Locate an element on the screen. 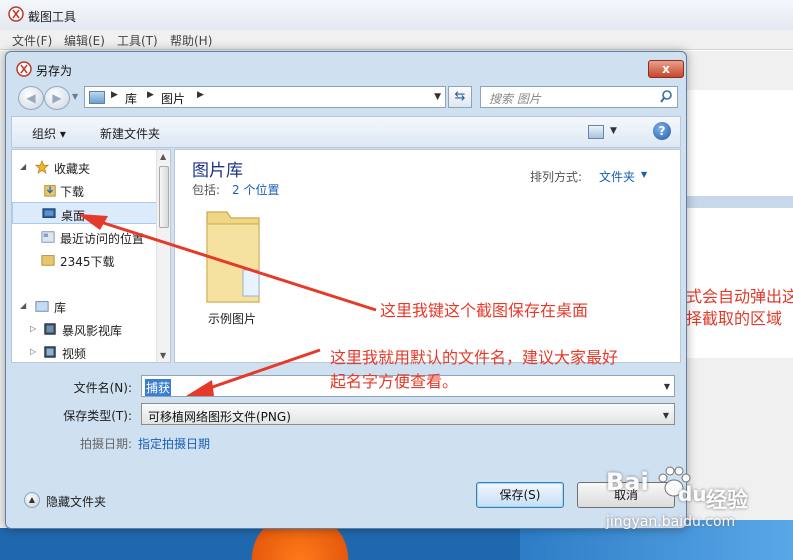  desktop-annotation: 这里我键这个截图保存在桌面 is located at coordinates (484, 310).